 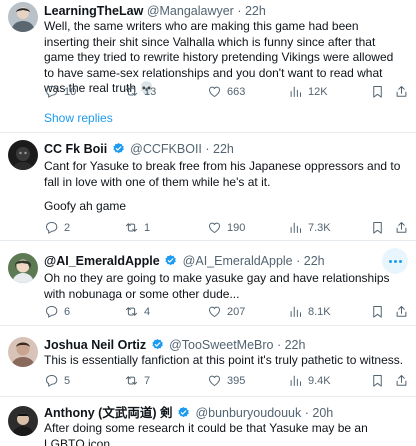 I want to click on like-button: 207, so click(x=226, y=311).